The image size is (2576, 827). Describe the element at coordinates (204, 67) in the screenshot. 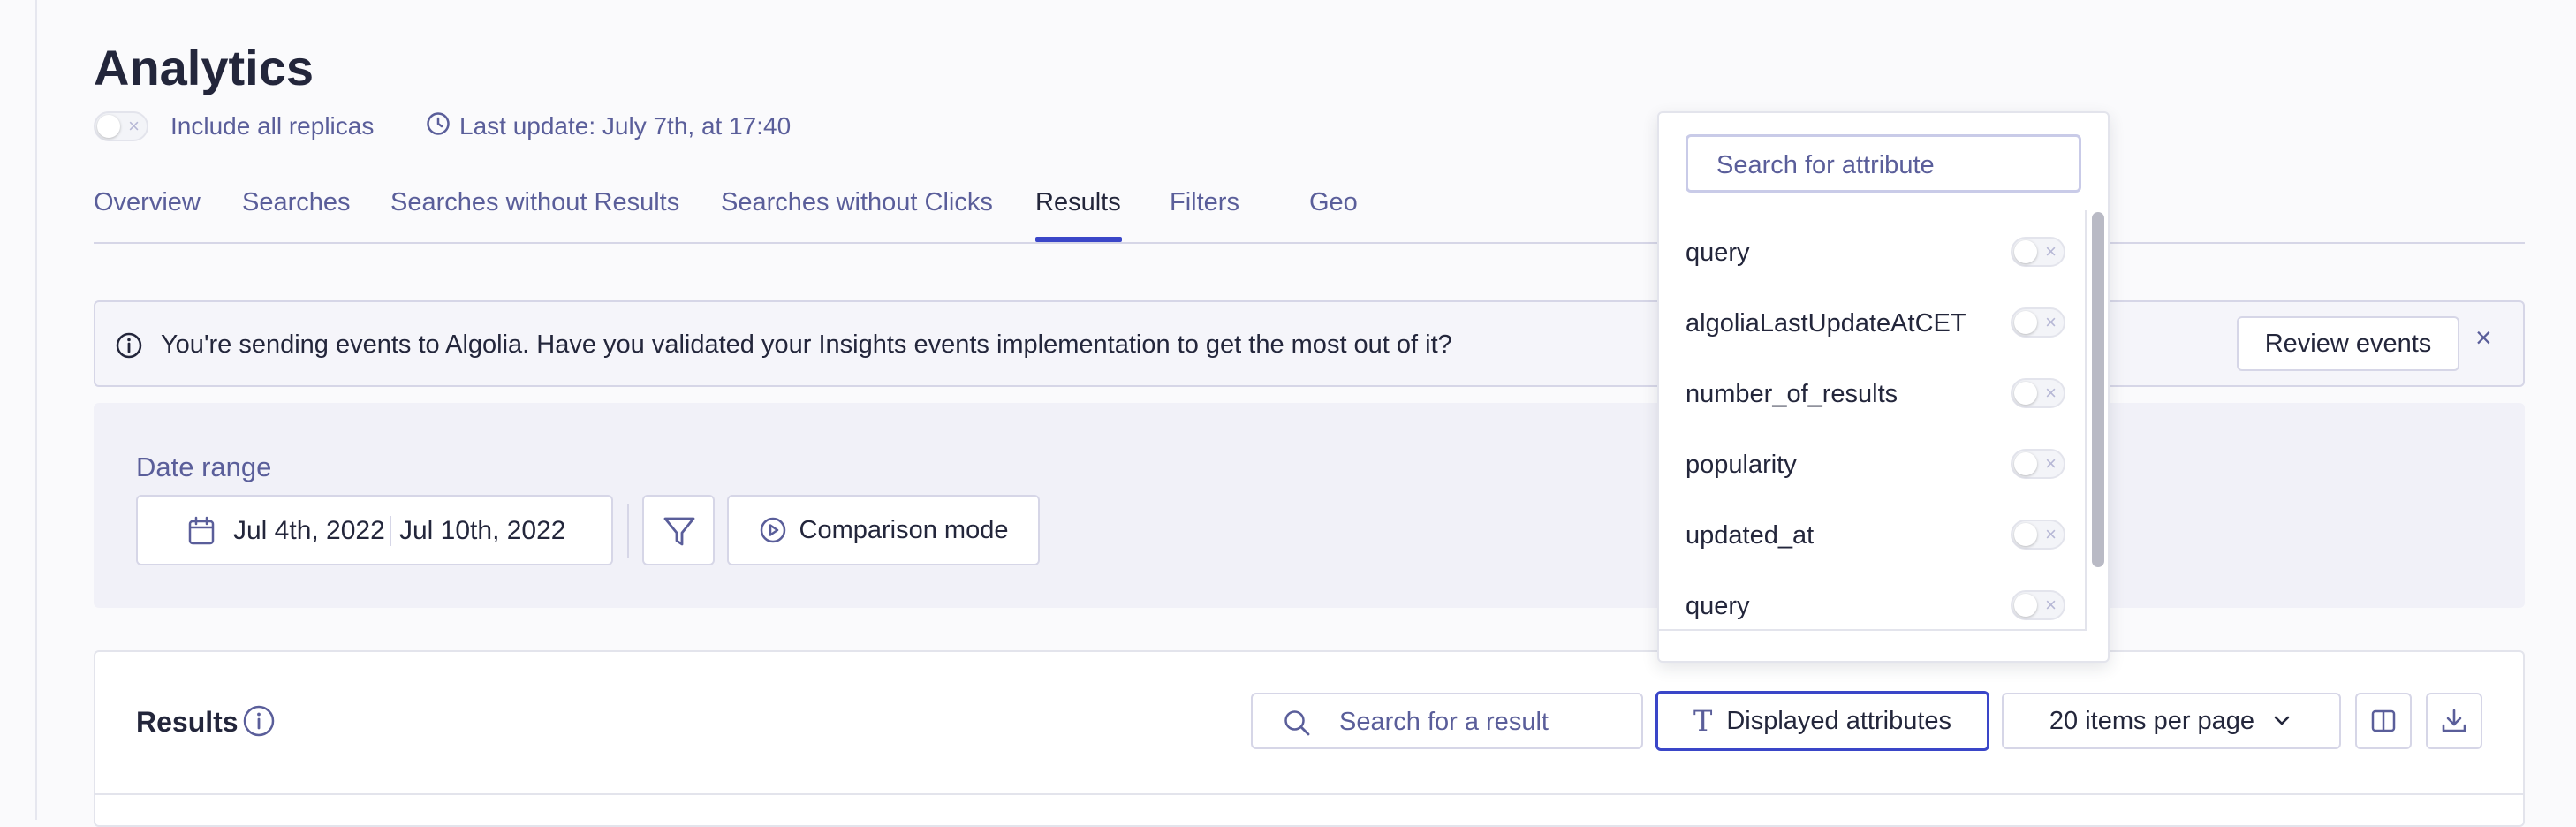

I see `page-title: Analytics` at that location.